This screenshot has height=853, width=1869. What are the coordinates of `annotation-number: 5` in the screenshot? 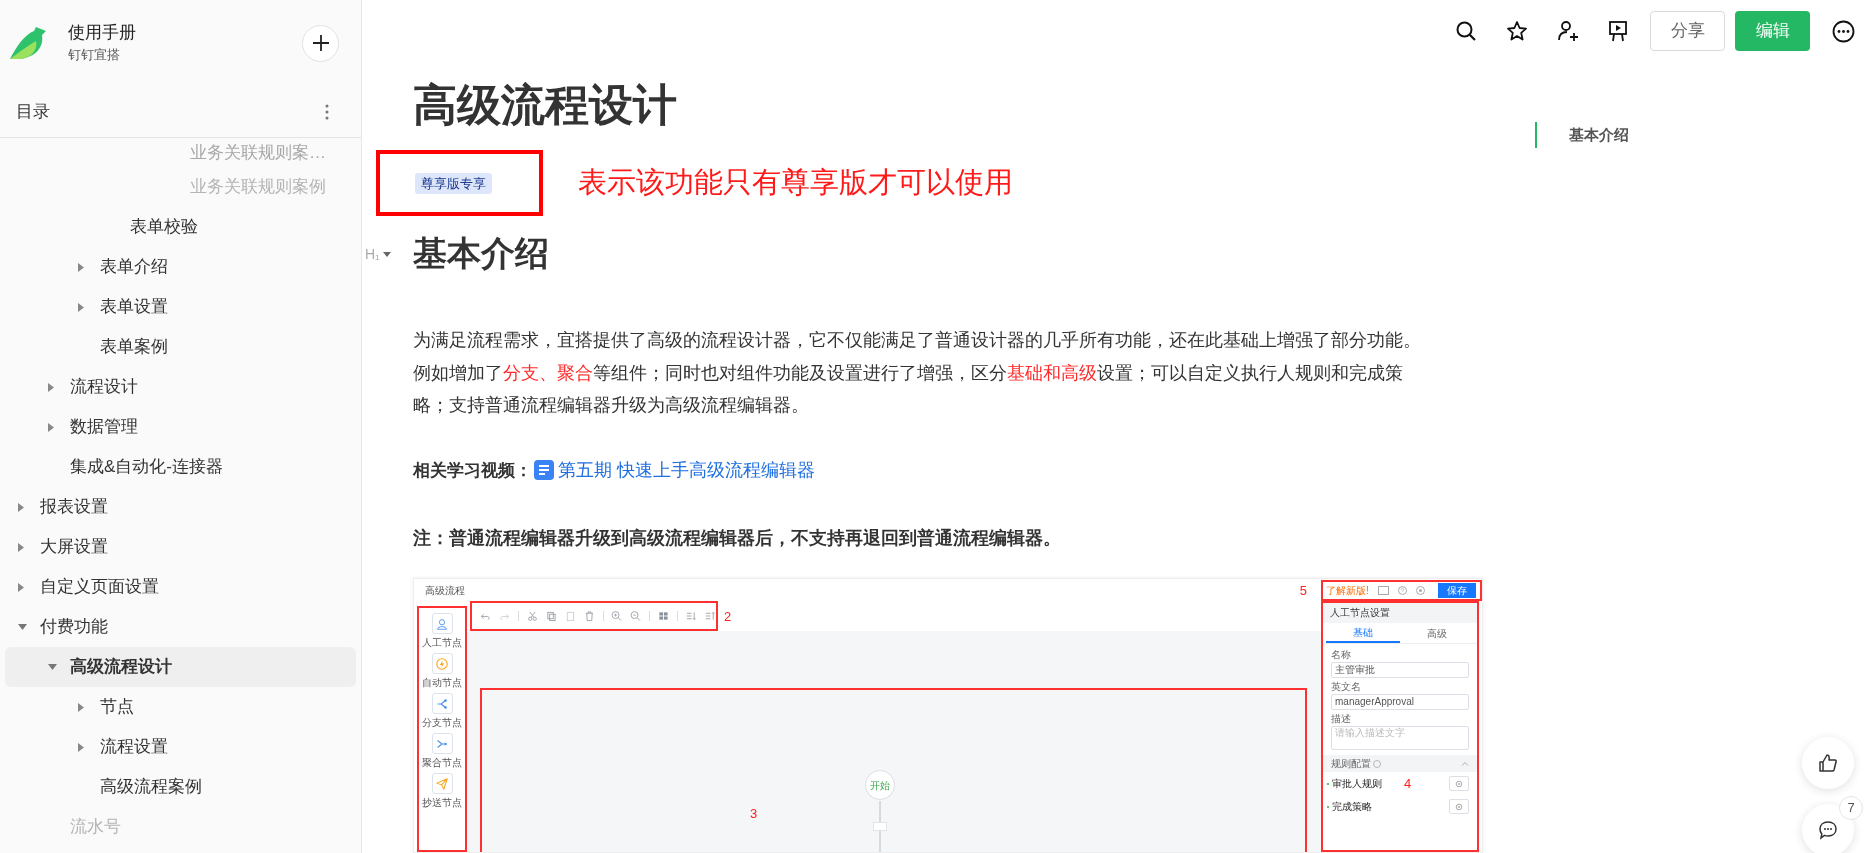 It's located at (1303, 590).